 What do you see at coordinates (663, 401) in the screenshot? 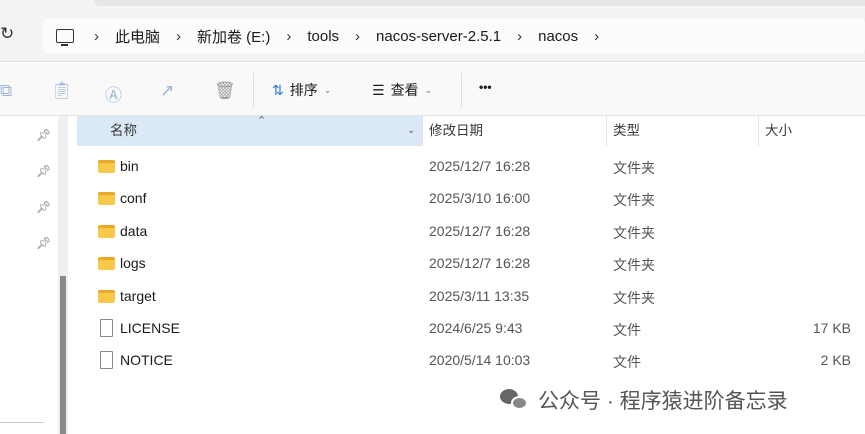
I see `watermark-text: 公众号 · 程序猿进阶备忘录` at bounding box center [663, 401].